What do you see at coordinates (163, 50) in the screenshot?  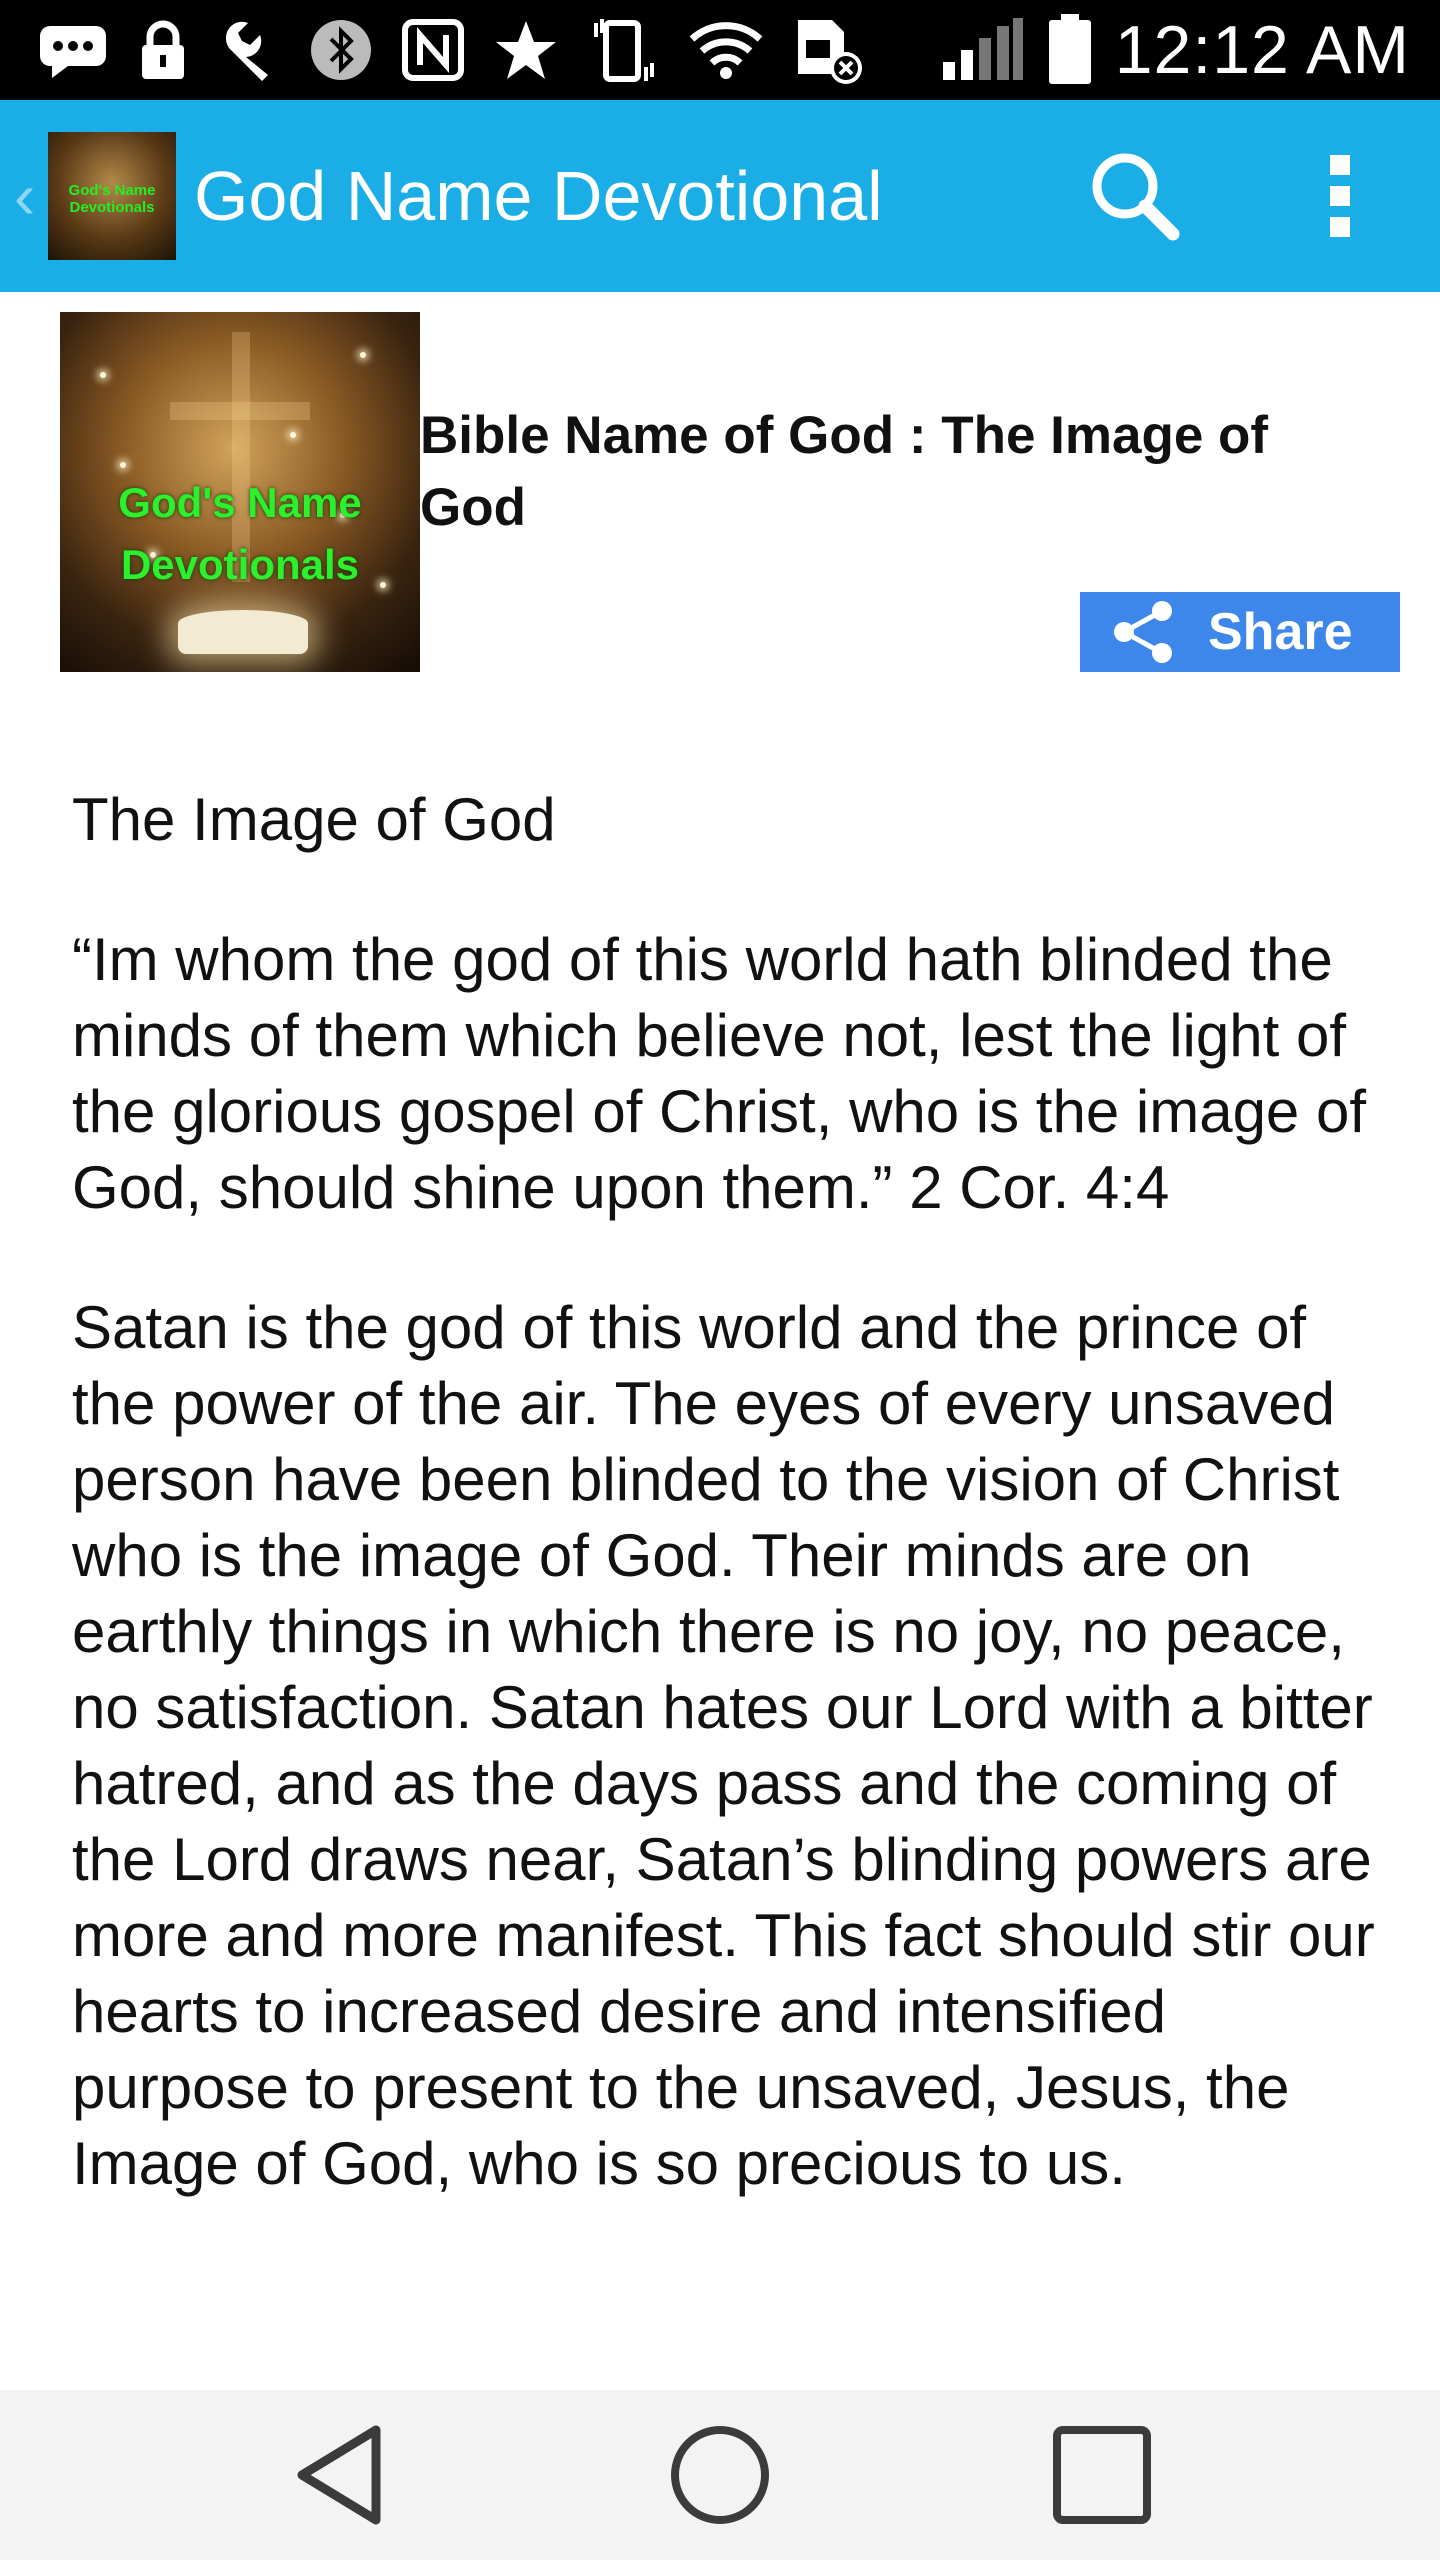 I see `lock-icon` at bounding box center [163, 50].